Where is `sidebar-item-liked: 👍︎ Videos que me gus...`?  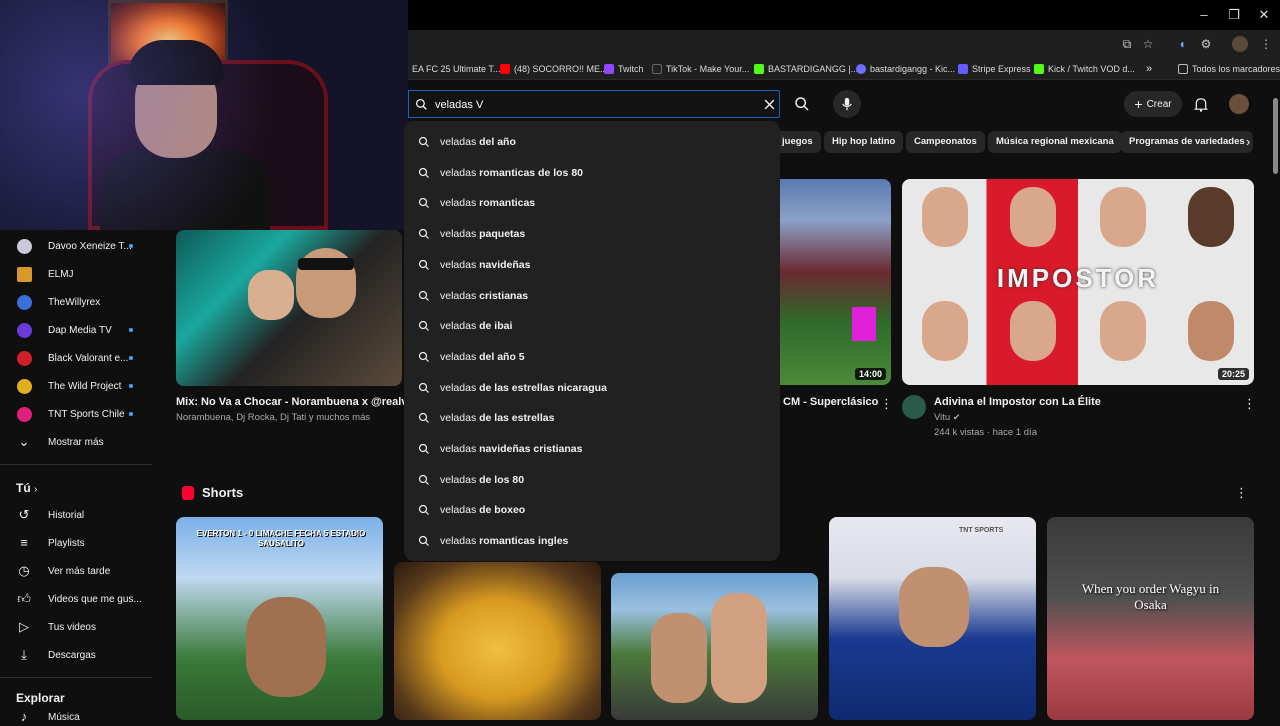 sidebar-item-liked: 👍︎ Videos que me gus... is located at coordinates (80, 599).